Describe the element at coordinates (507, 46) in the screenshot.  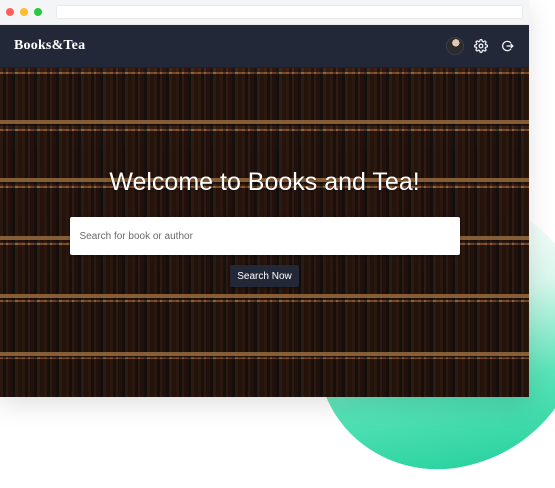
I see `logout-icon` at that location.